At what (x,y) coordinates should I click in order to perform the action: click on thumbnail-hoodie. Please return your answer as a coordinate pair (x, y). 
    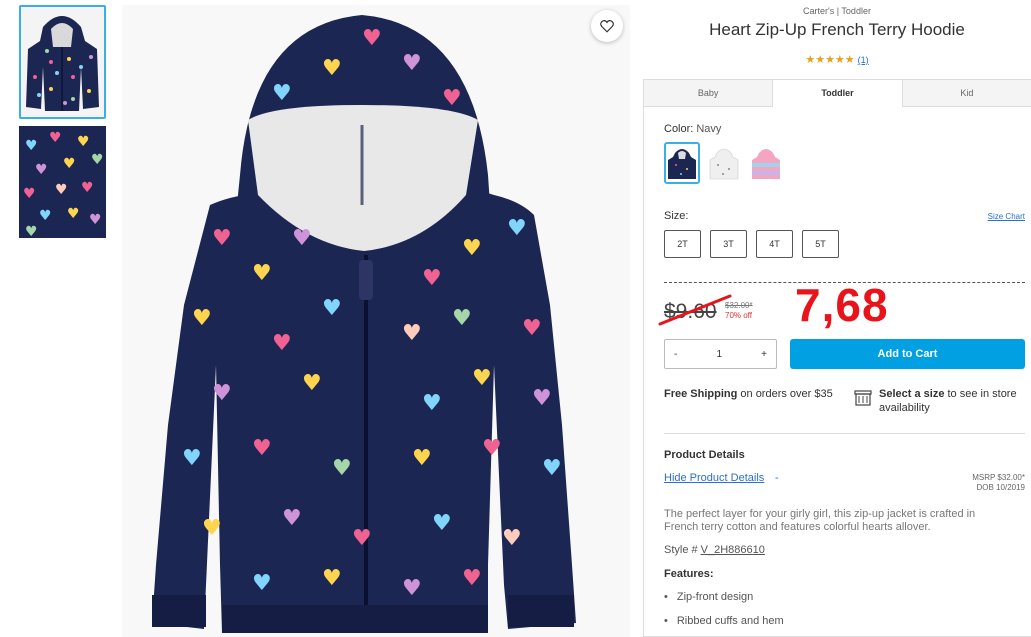
    Looking at the image, I should click on (62, 62).